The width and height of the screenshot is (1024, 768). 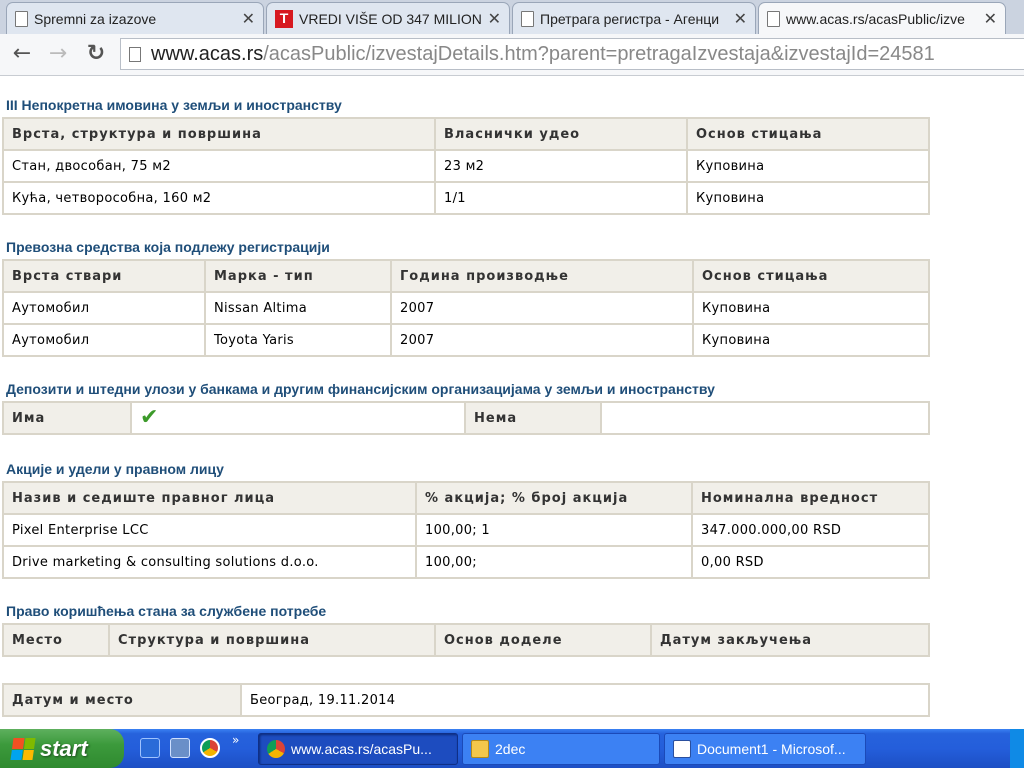 What do you see at coordinates (561, 198) in the screenshot?
I see `table-cell: 1/1` at bounding box center [561, 198].